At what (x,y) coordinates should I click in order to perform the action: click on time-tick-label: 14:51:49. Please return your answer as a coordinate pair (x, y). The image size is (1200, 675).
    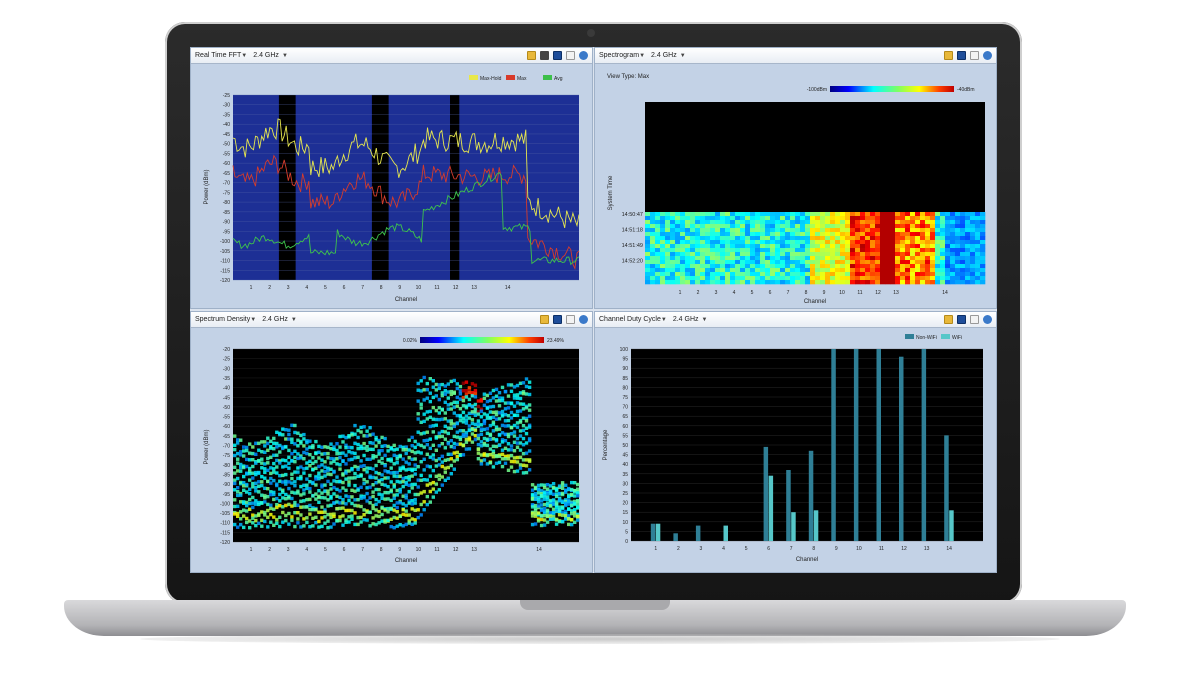
    Looking at the image, I should click on (632, 246).